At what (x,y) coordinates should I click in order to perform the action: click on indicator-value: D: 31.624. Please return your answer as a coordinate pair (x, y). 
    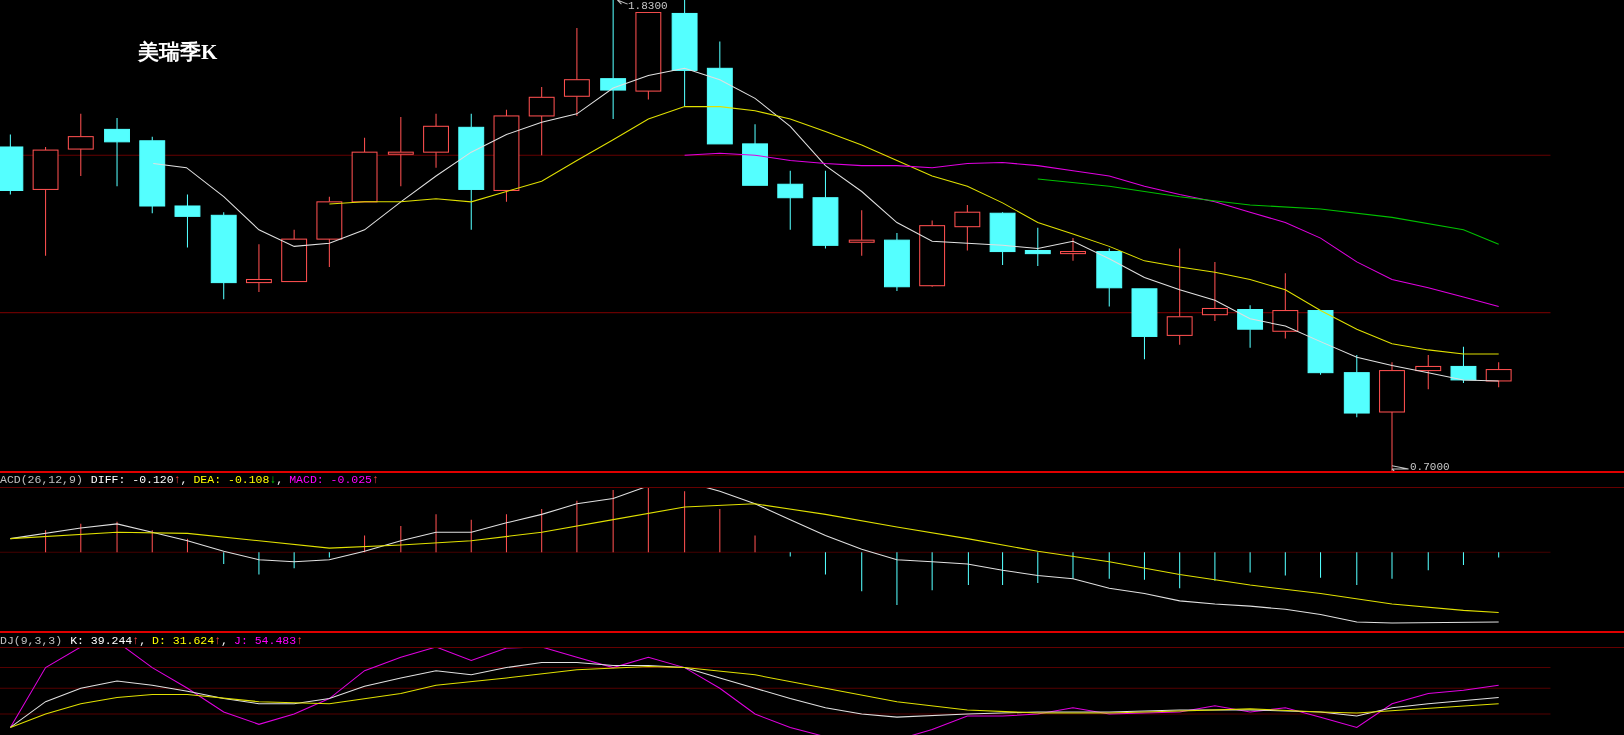
    Looking at the image, I should click on (183, 640).